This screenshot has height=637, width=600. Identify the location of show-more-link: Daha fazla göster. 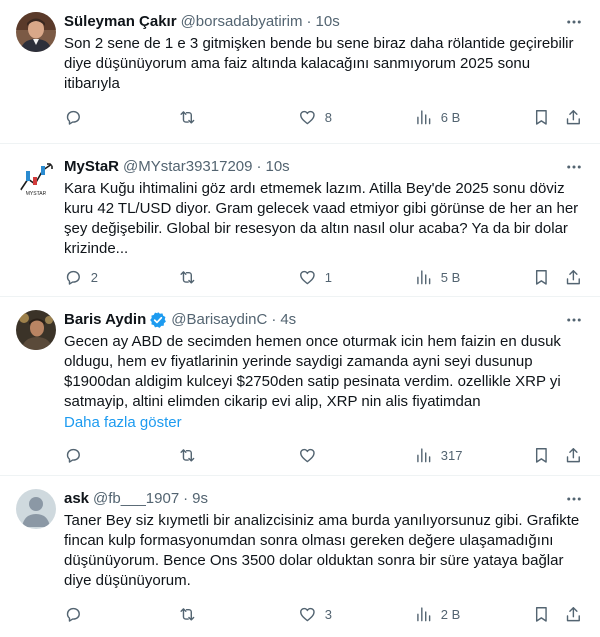
(324, 423).